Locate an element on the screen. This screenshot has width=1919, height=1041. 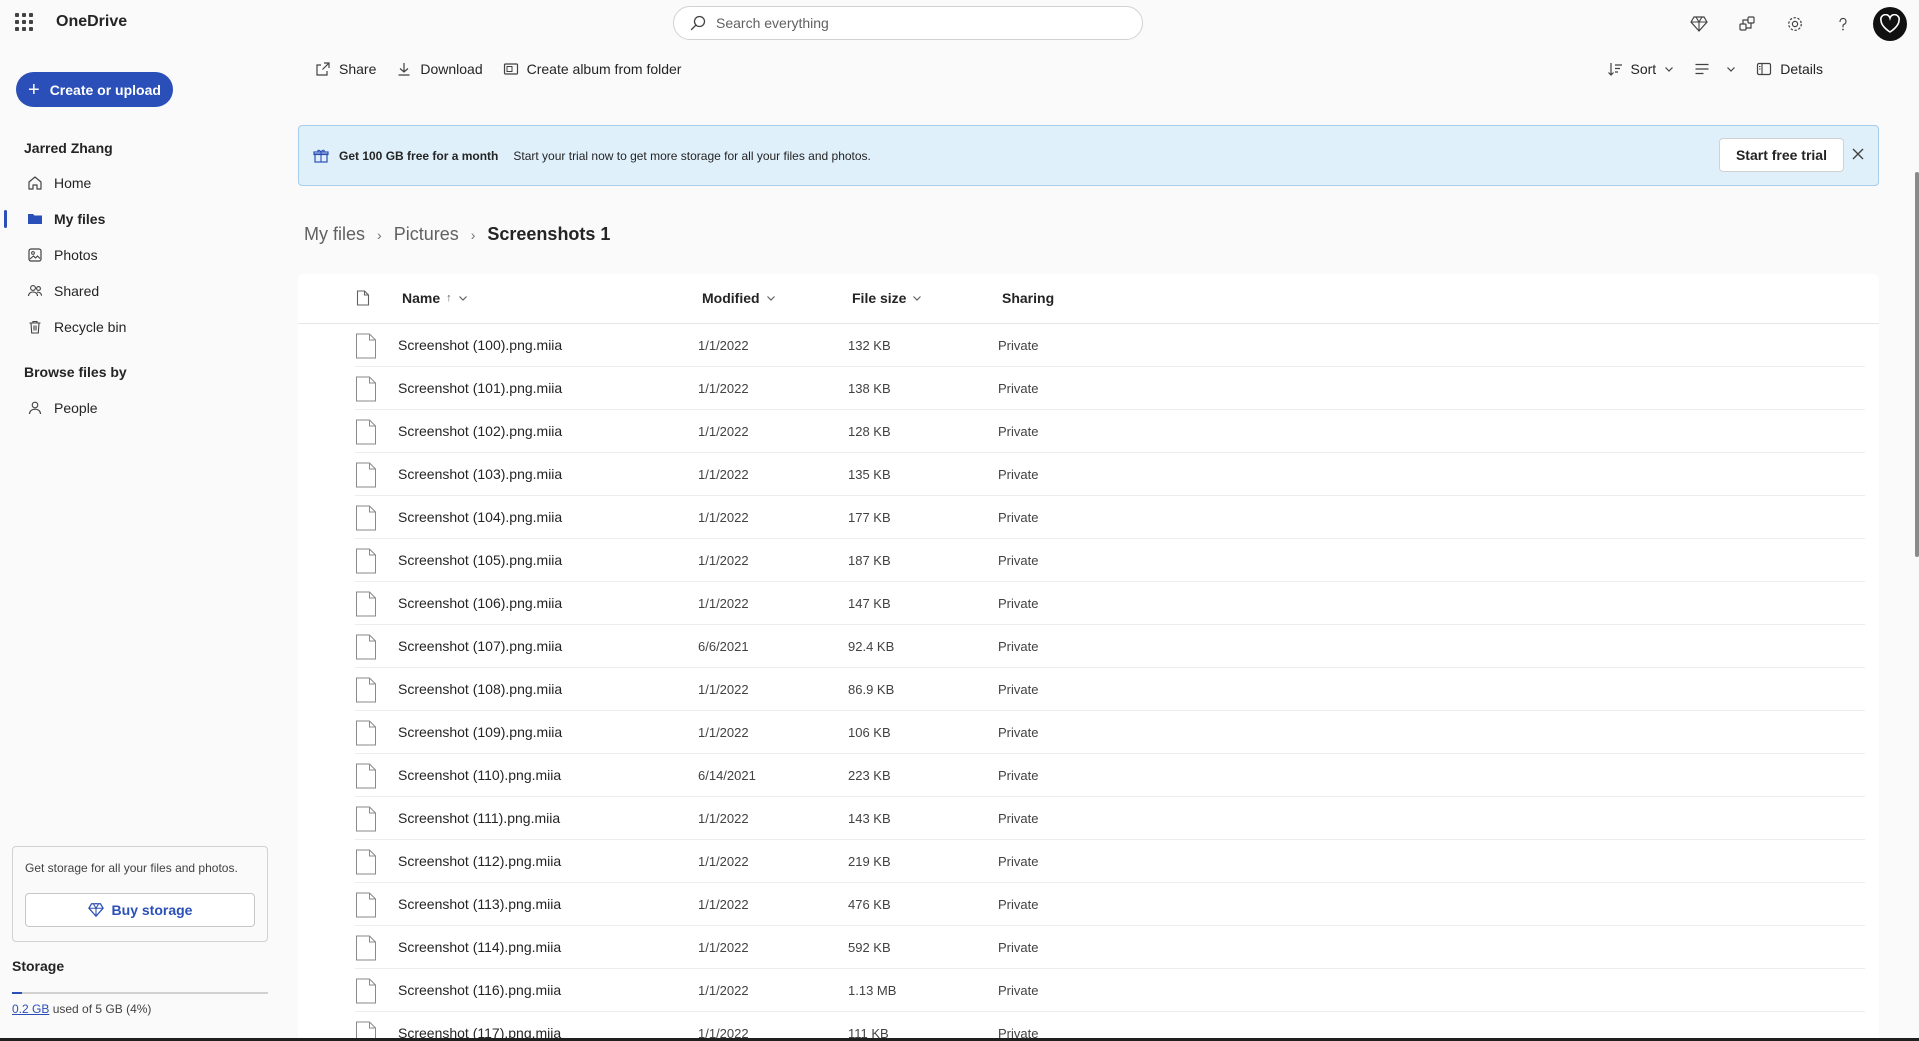
search-input is located at coordinates (906, 23).